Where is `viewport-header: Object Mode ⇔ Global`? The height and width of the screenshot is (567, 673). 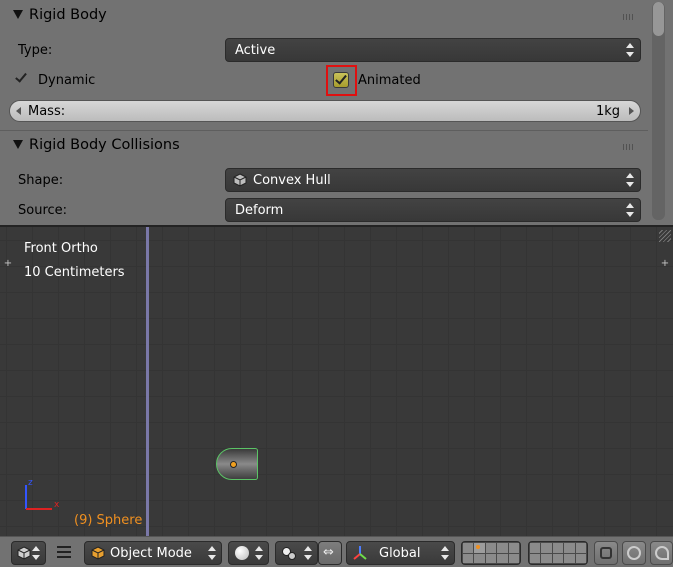
viewport-header: Object Mode ⇔ Global is located at coordinates (336, 551).